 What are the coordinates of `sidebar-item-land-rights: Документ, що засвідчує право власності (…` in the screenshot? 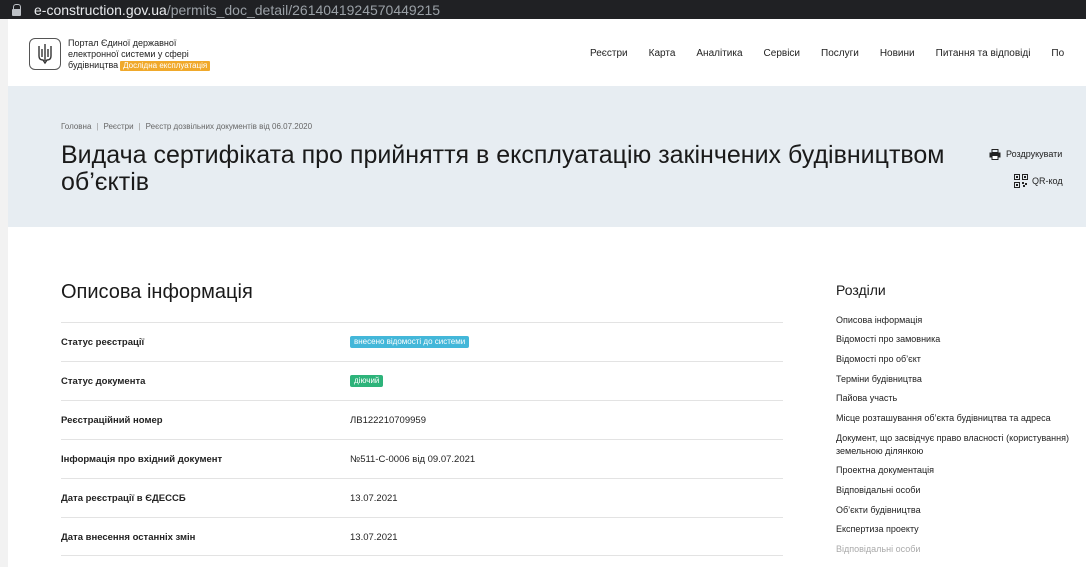 It's located at (958, 445).